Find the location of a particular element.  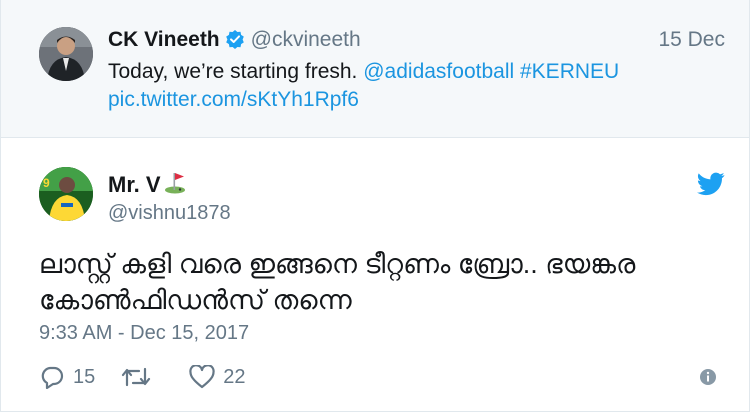

tweet-actions: 15 22 is located at coordinates (142, 377).